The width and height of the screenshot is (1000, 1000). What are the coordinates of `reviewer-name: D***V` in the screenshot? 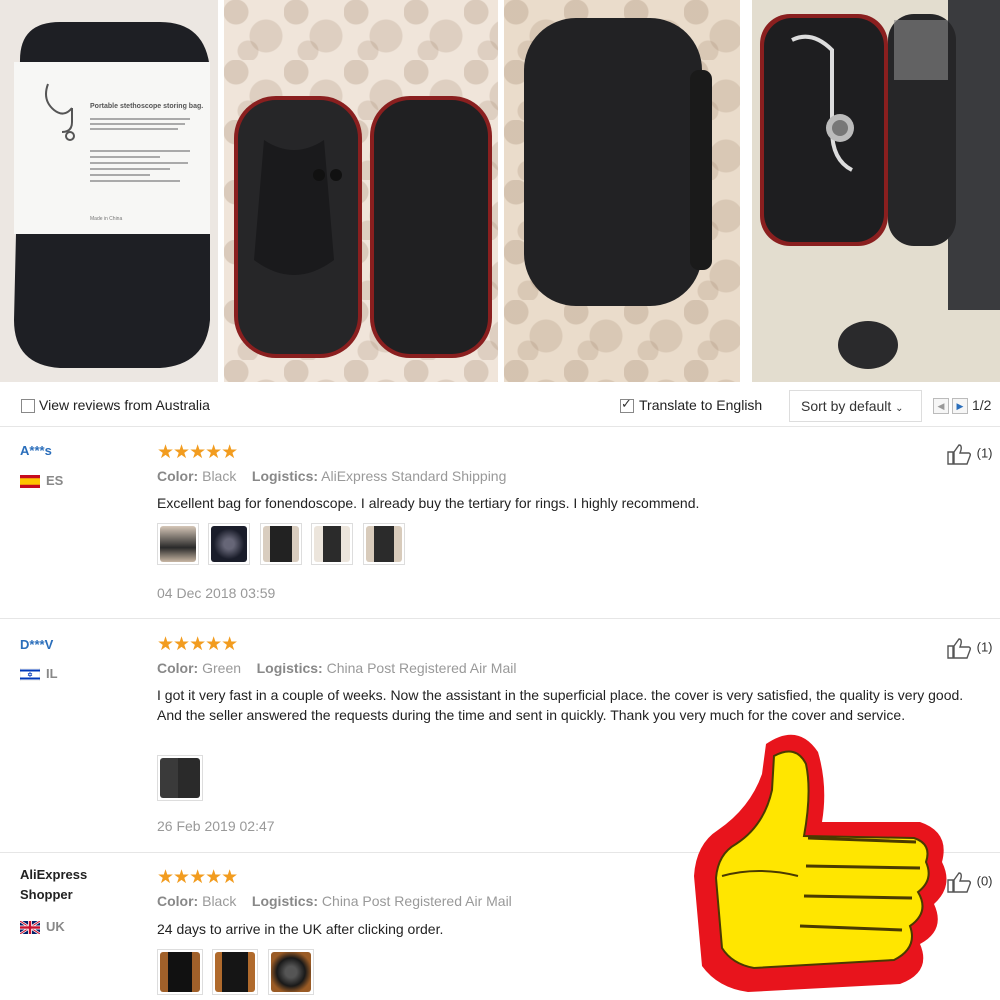 It's located at (37, 644).